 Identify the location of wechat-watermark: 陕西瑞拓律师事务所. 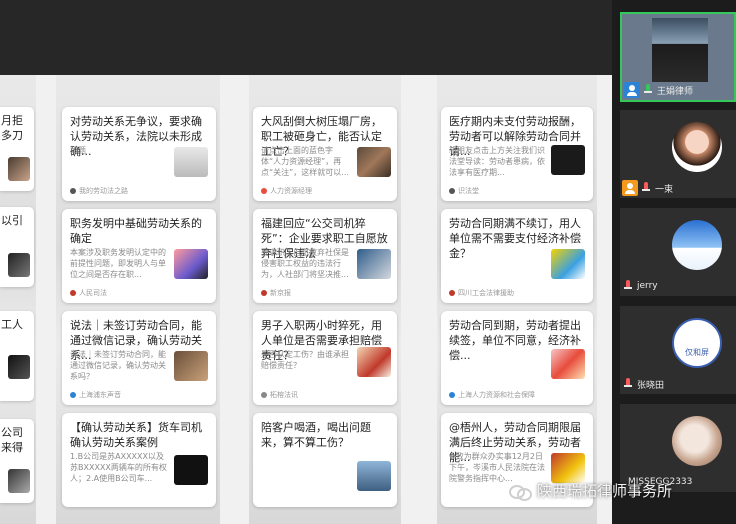
(590, 490).